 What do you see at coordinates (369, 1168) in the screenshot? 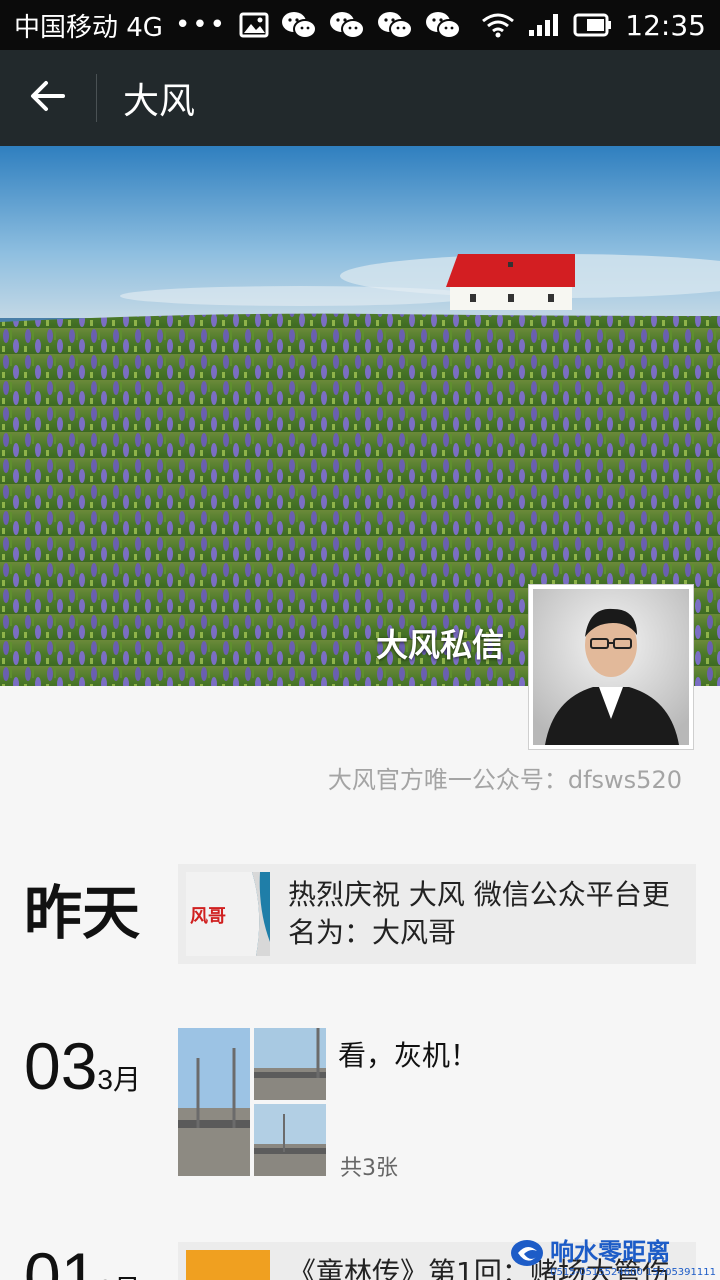
I see `photo-count: 共3张` at bounding box center [369, 1168].